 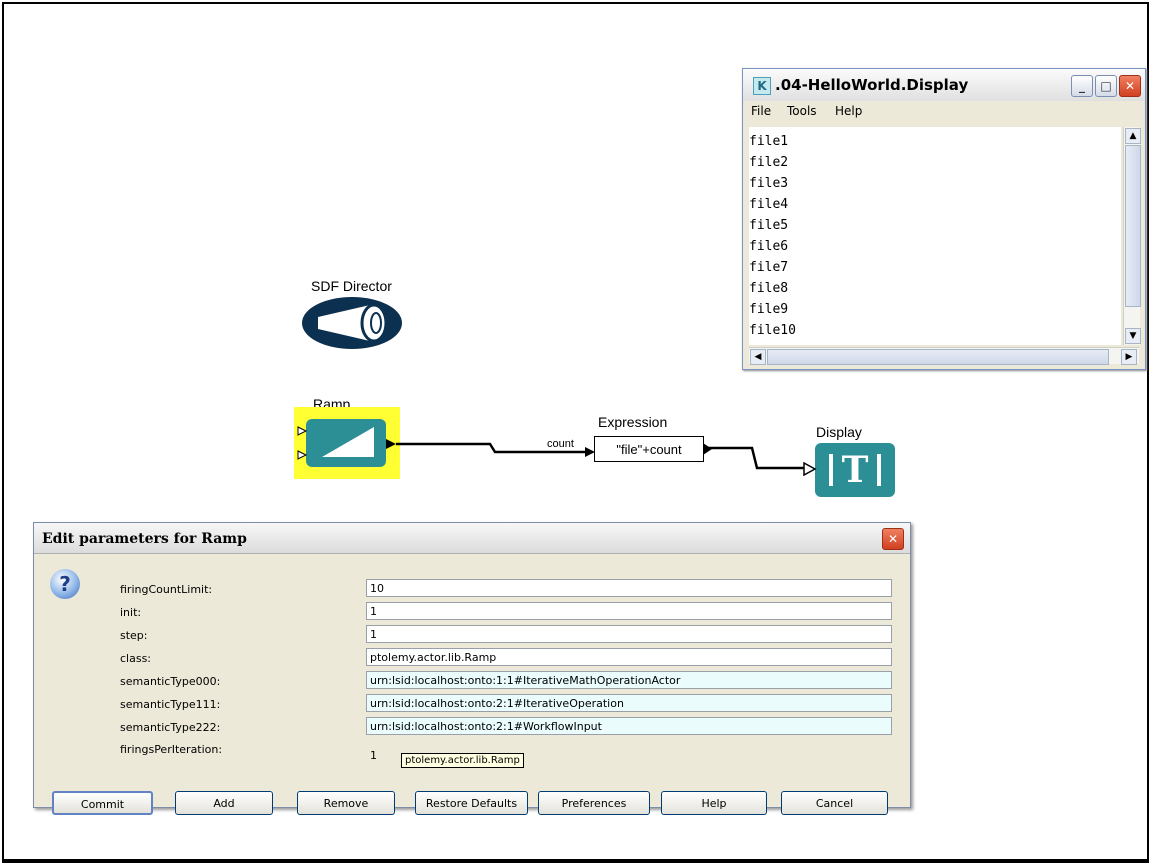 I want to click on class-tooltip: ptolemy.actor.lib.Ramp, so click(x=462, y=760).